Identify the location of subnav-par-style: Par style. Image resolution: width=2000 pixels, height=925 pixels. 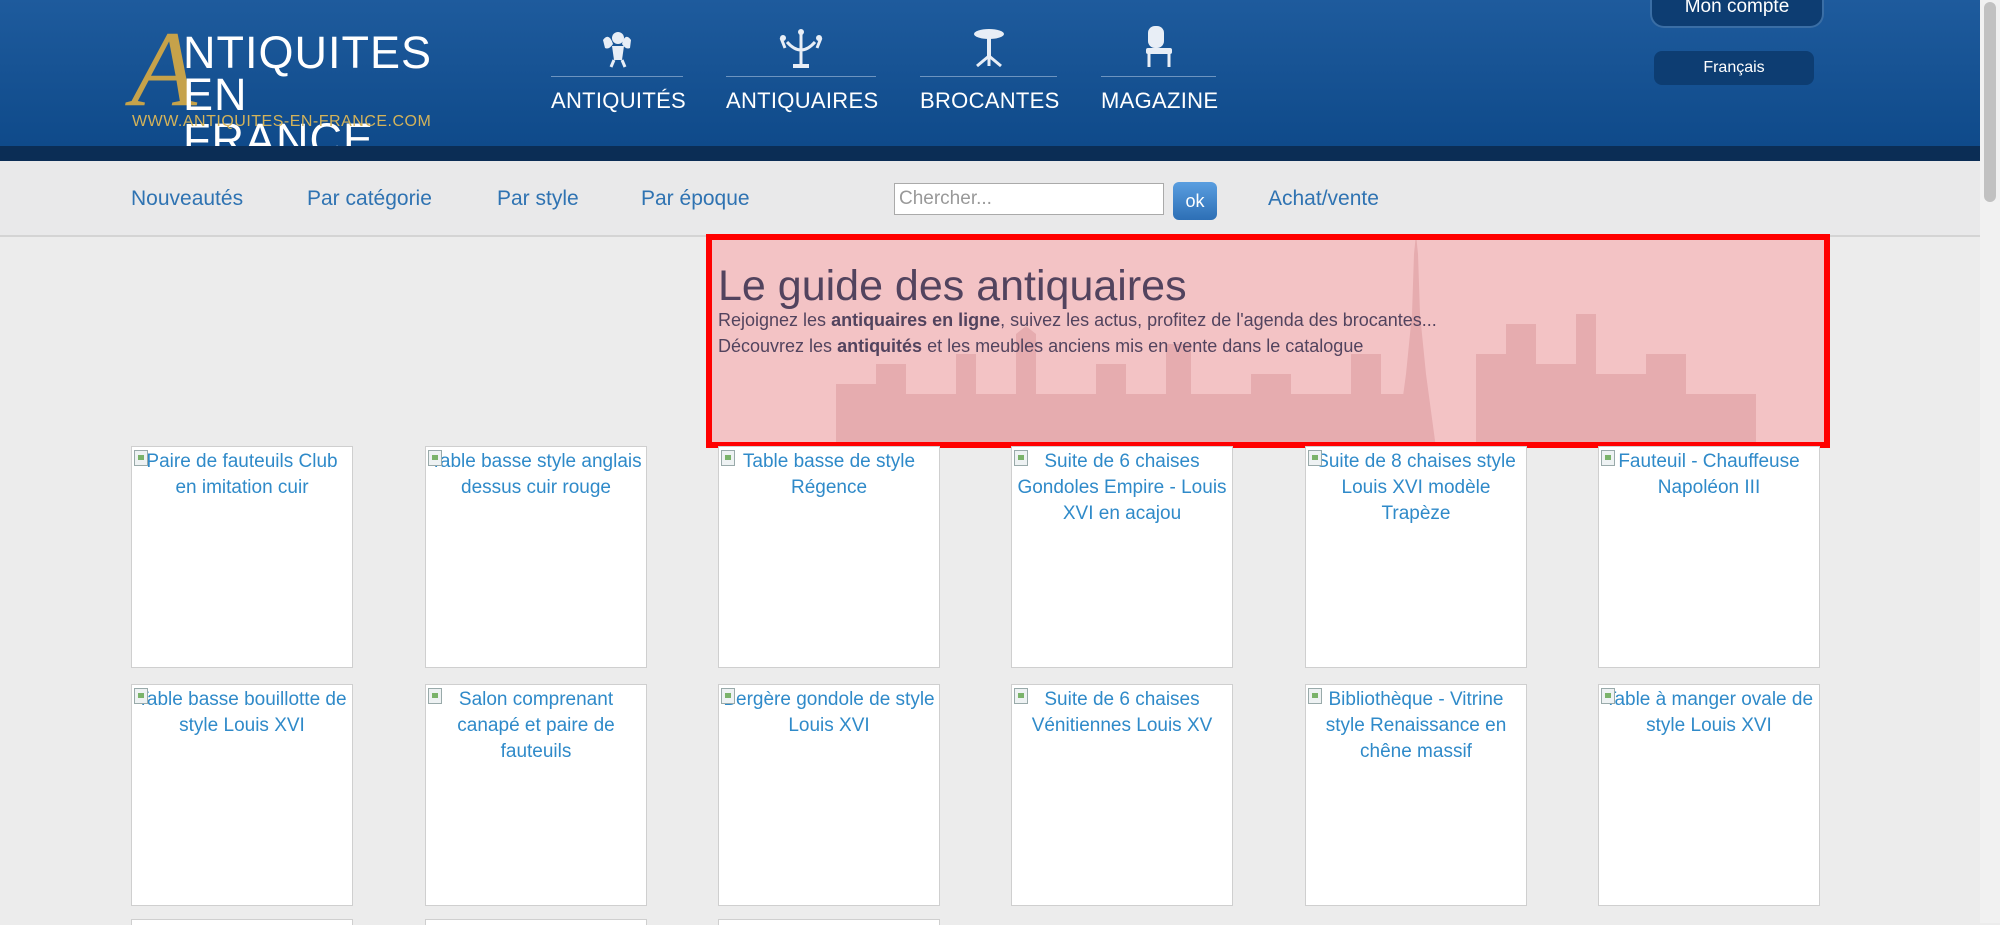
(538, 199).